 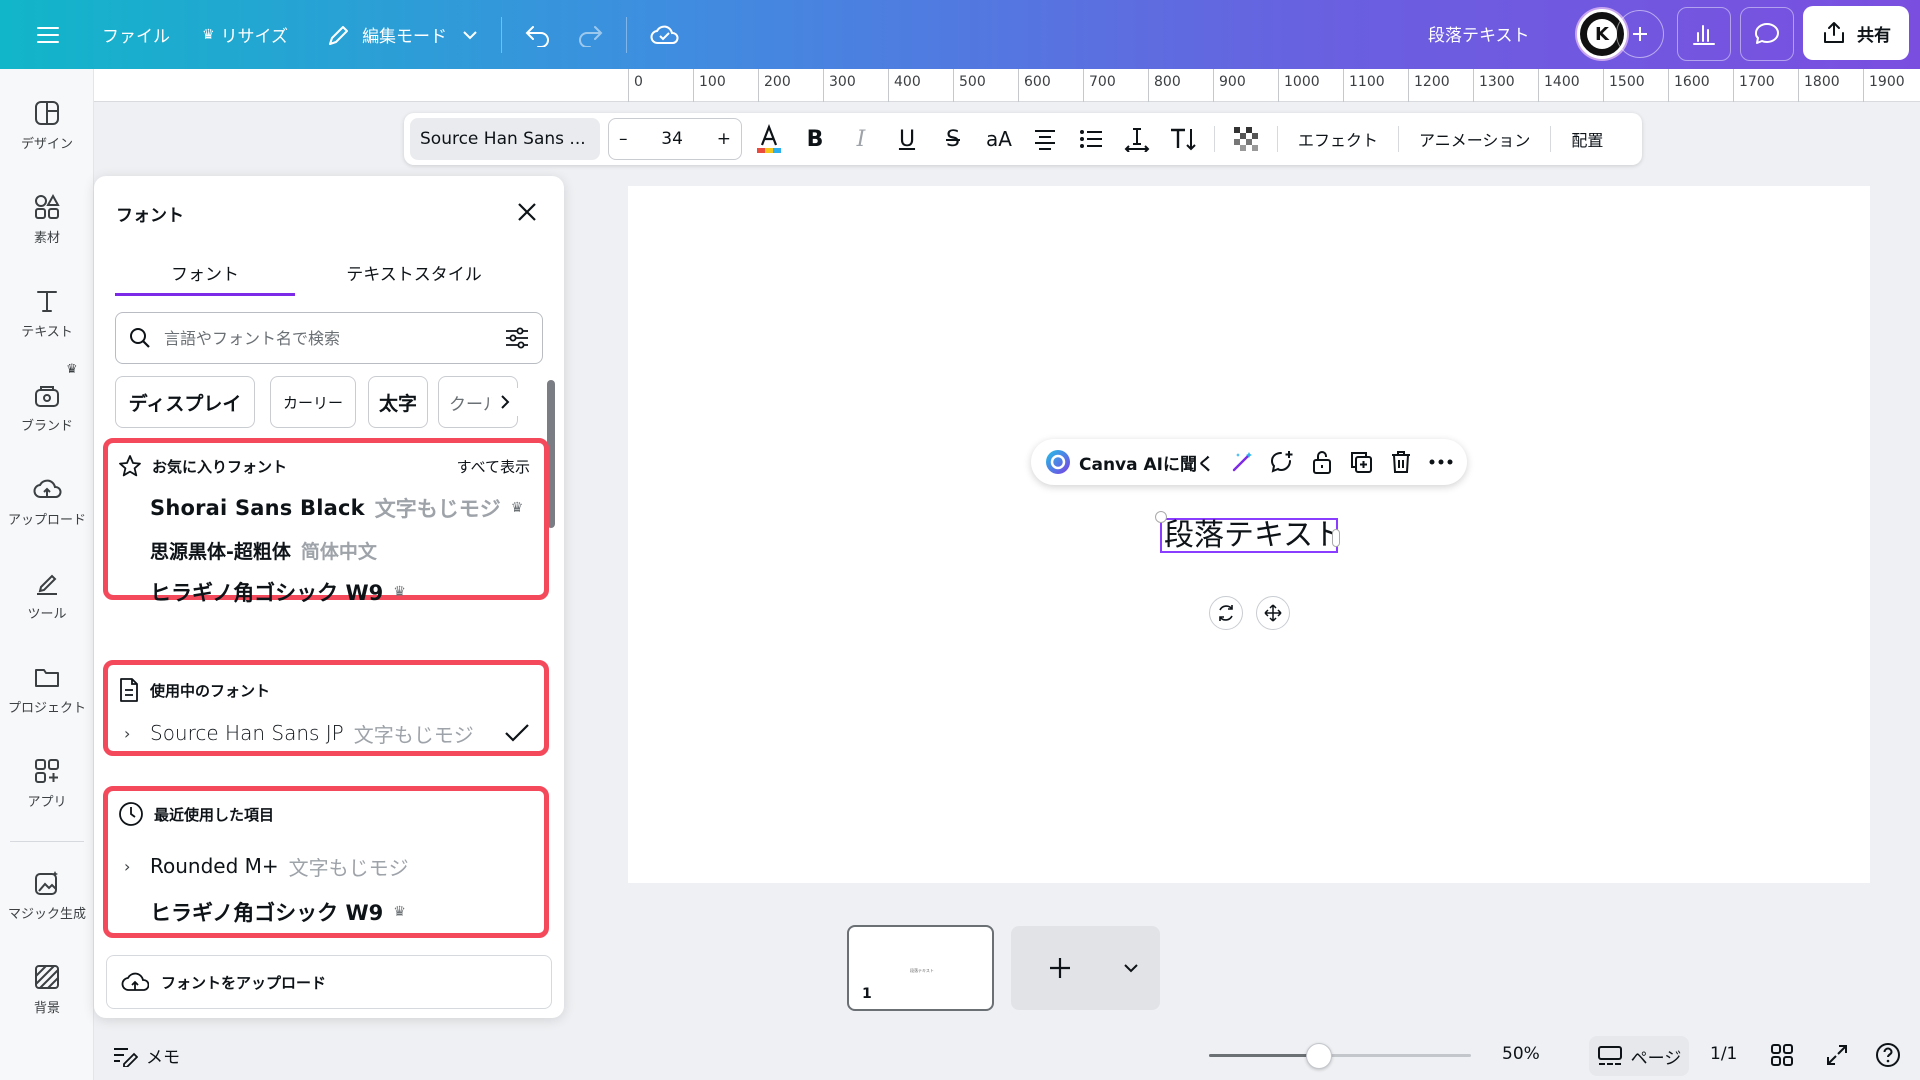 I want to click on vertical-text-button, so click(x=1183, y=139).